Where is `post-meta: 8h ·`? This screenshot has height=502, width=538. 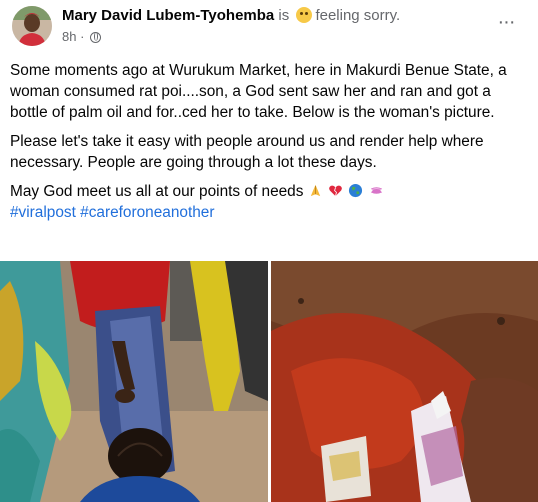
post-meta: 8h · is located at coordinates (82, 36).